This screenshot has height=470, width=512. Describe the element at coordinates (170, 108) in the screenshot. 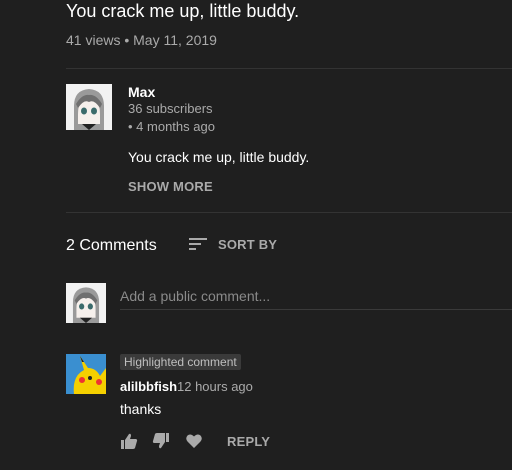

I see `channel-subscribers: 36 subscribers` at that location.